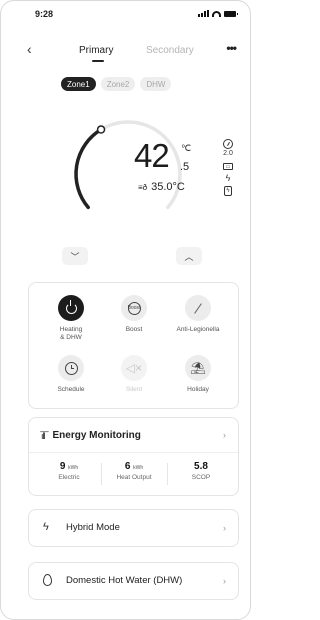 The width and height of the screenshot is (320, 620). What do you see at coordinates (71, 333) in the screenshot?
I see `mode-label: Heating & DHW` at bounding box center [71, 333].